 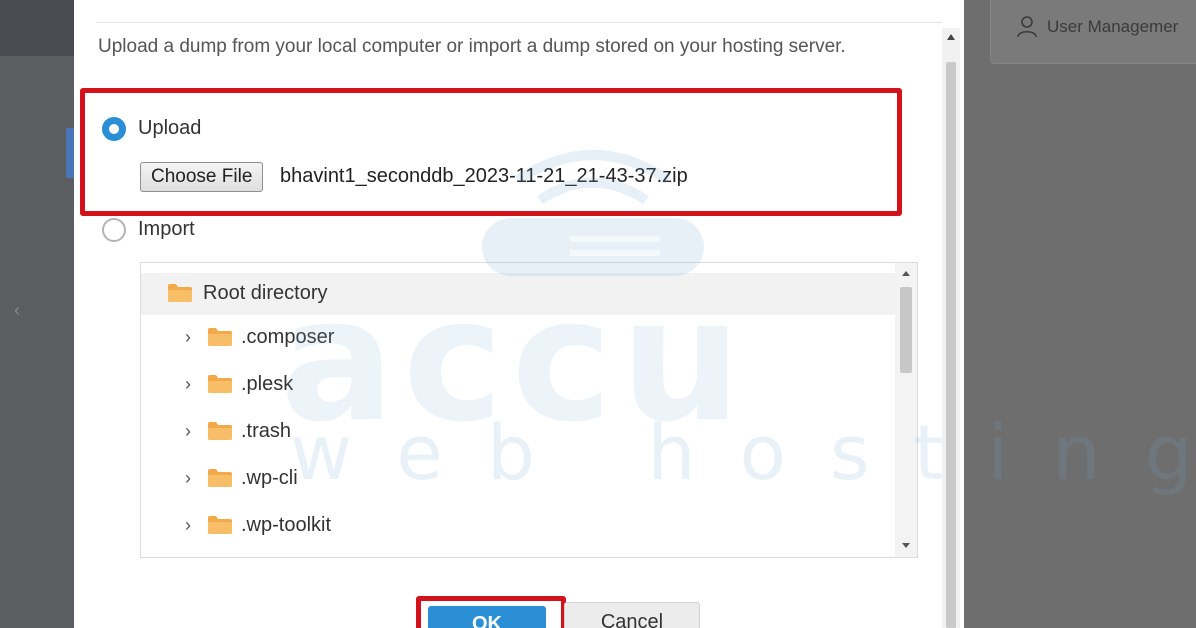 I want to click on upload-highlight-box, so click(x=491, y=152).